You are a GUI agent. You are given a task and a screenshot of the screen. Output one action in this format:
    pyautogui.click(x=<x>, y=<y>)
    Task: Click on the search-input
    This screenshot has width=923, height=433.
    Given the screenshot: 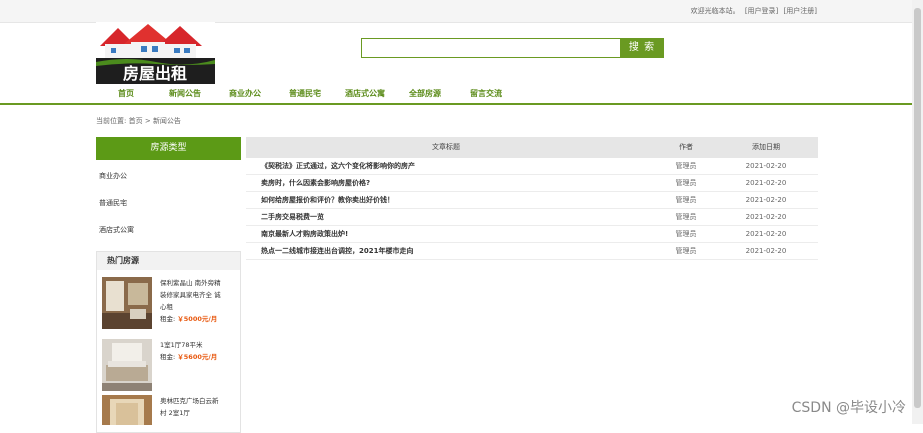 What is the action you would take?
    pyautogui.click(x=491, y=48)
    